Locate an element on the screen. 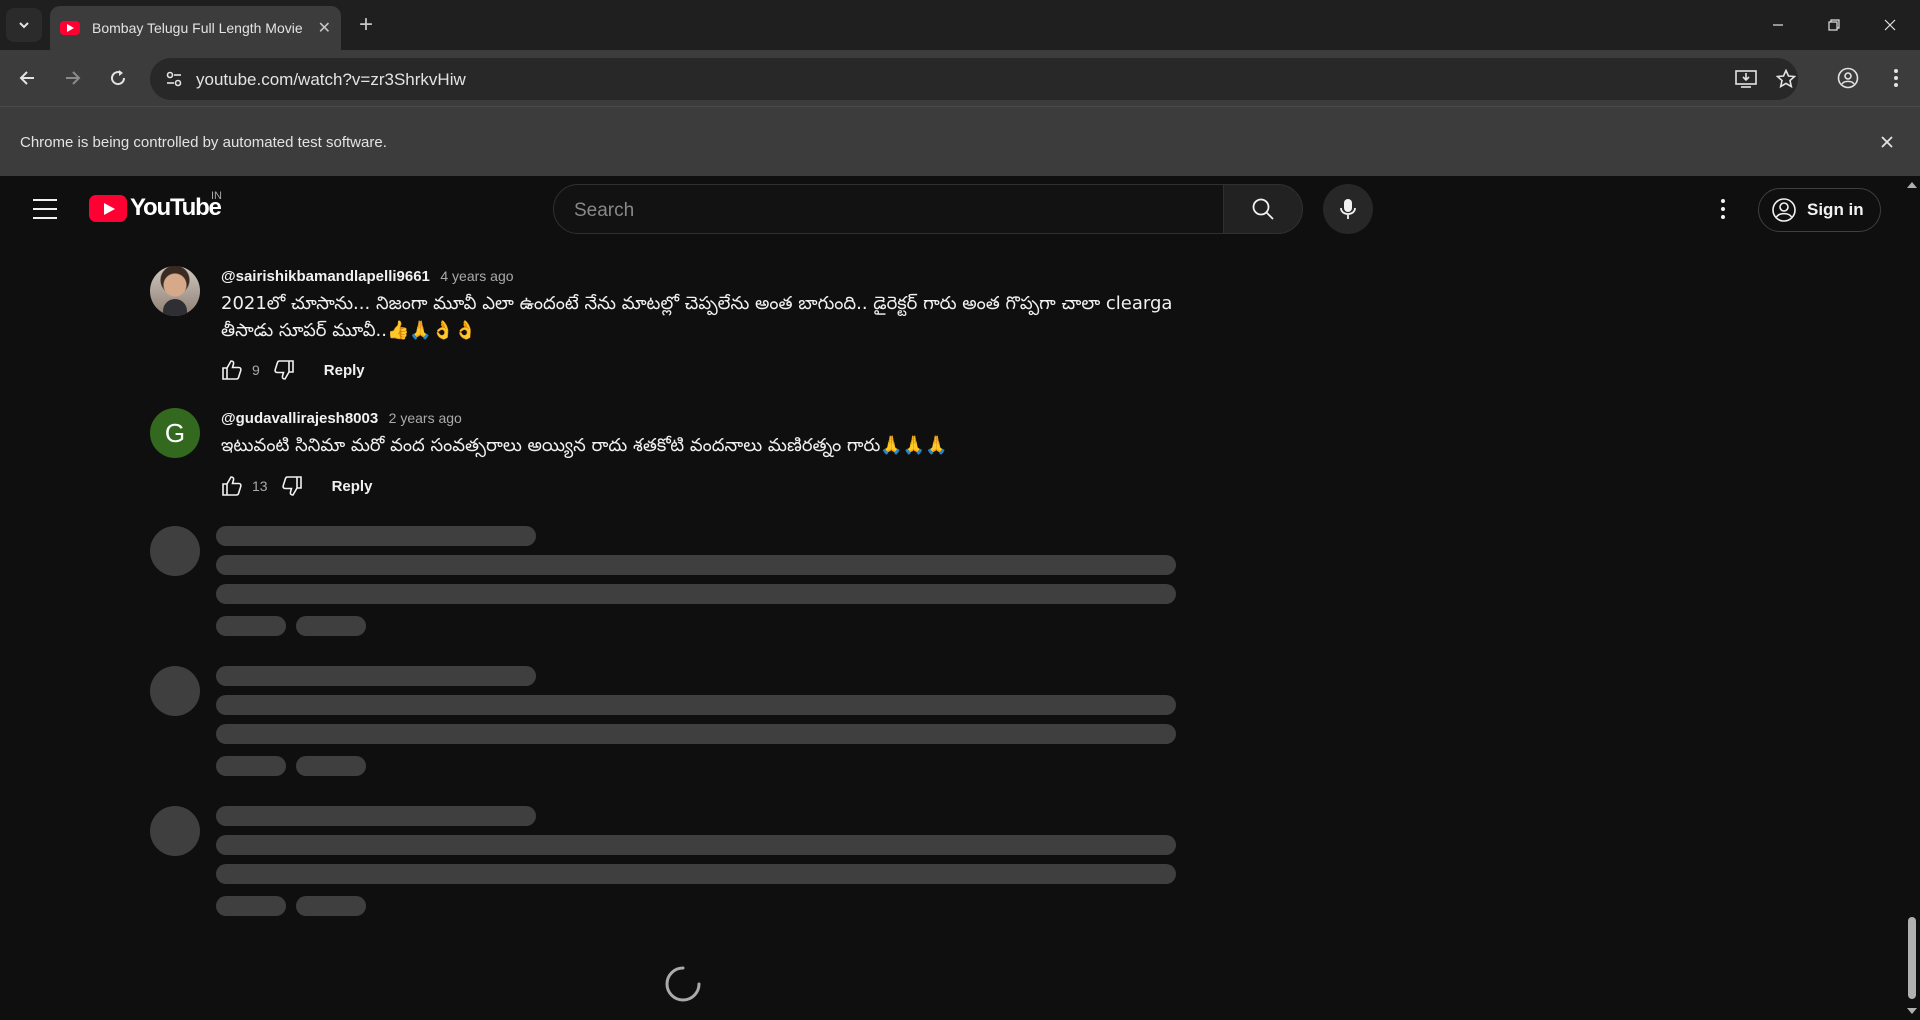  comment-actions: 13 Reply is located at coordinates (294, 486).